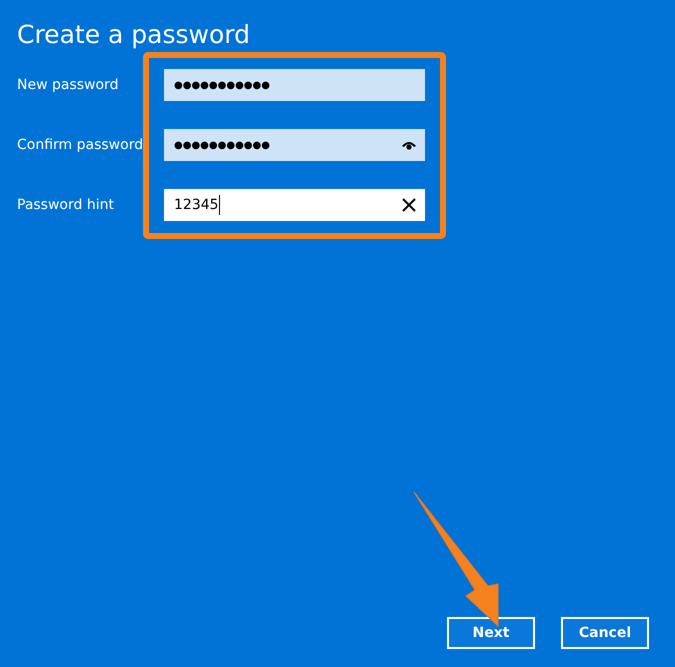  What do you see at coordinates (65, 205) in the screenshot?
I see `field-label: Password hint` at bounding box center [65, 205].